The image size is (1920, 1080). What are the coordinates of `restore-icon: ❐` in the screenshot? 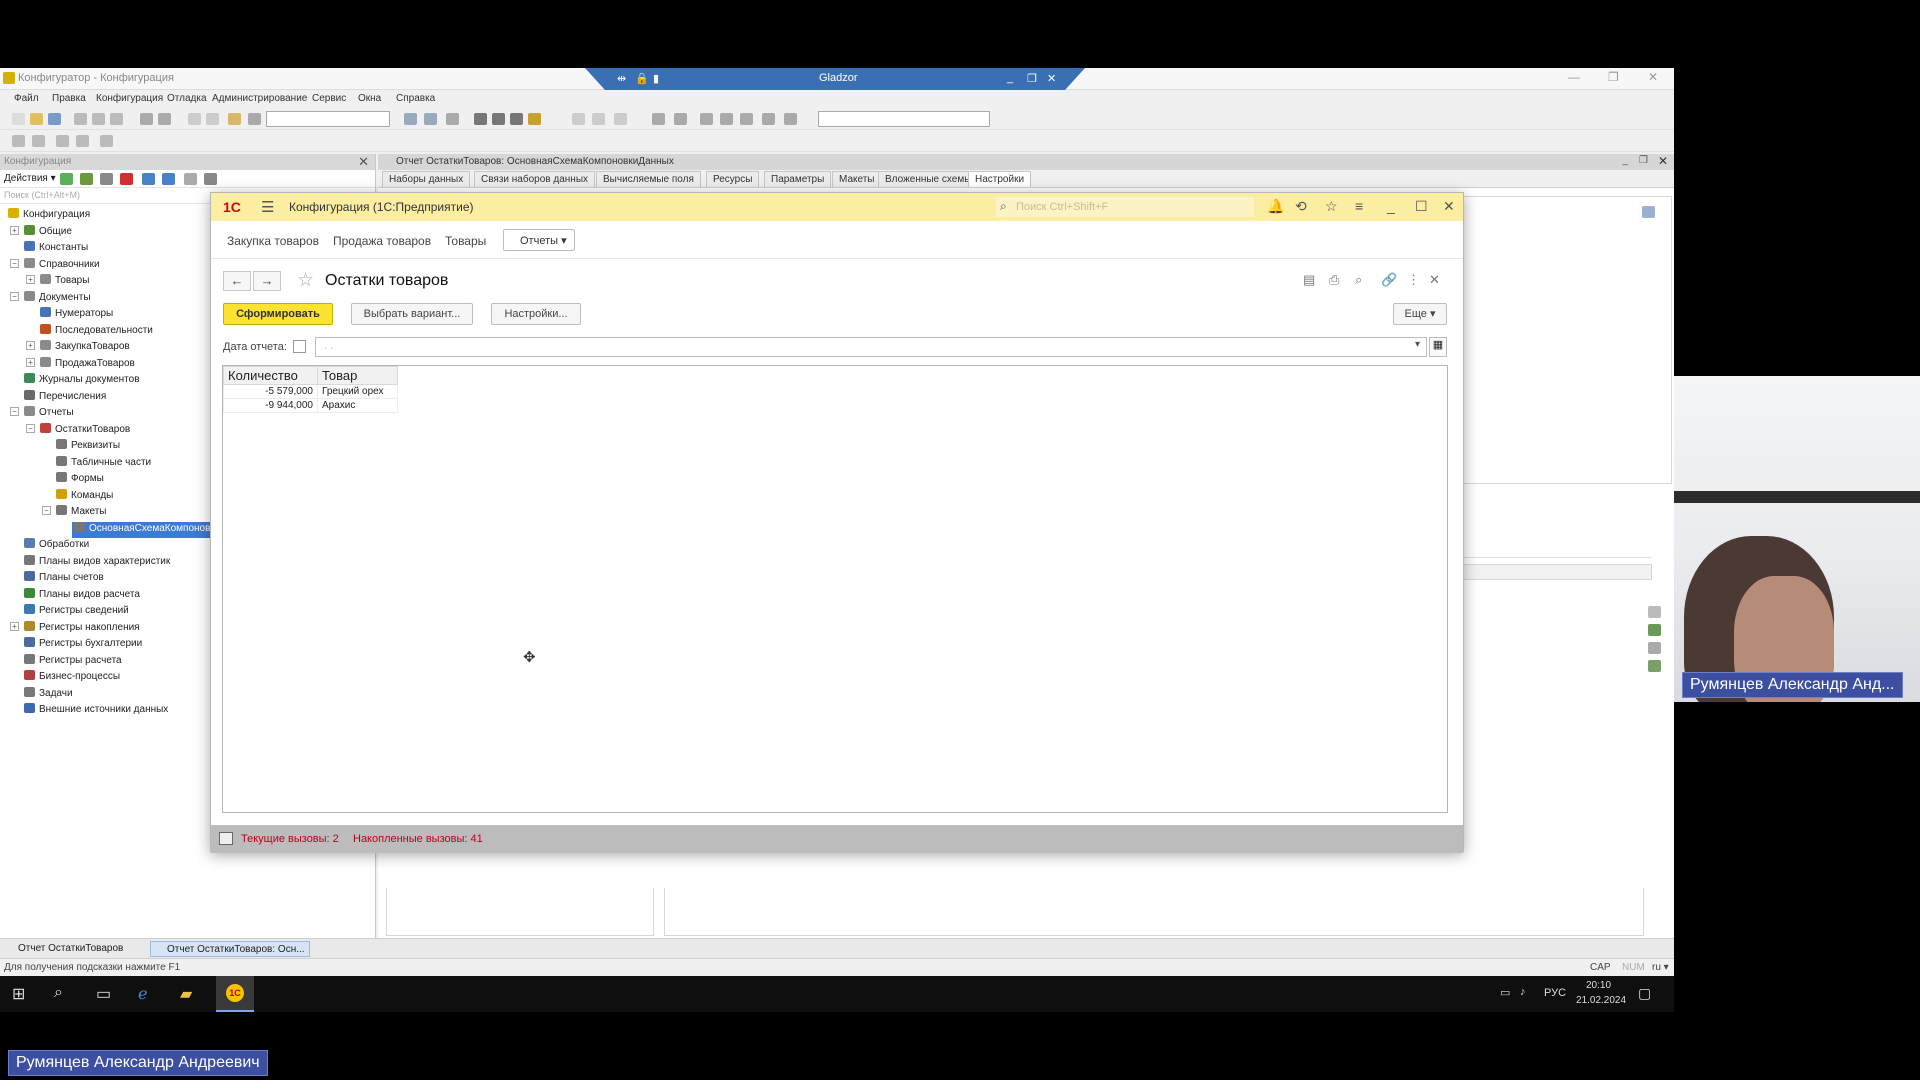 It's located at (1613, 77).